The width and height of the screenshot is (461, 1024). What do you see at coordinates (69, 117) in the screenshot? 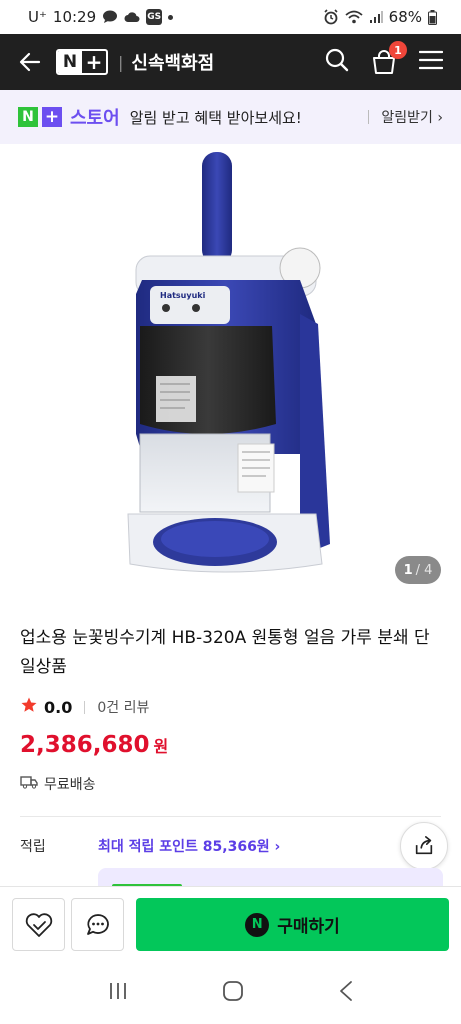
I see `nplus-store-logo: N + 스토어` at bounding box center [69, 117].